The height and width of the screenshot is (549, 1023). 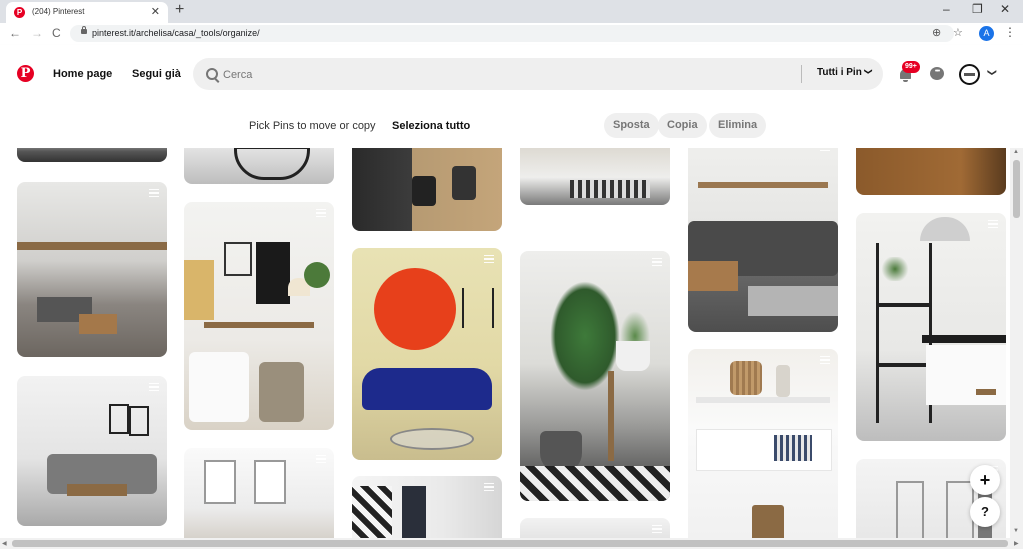 What do you see at coordinates (25, 73) in the screenshot?
I see `pinterest-logo-icon: P` at bounding box center [25, 73].